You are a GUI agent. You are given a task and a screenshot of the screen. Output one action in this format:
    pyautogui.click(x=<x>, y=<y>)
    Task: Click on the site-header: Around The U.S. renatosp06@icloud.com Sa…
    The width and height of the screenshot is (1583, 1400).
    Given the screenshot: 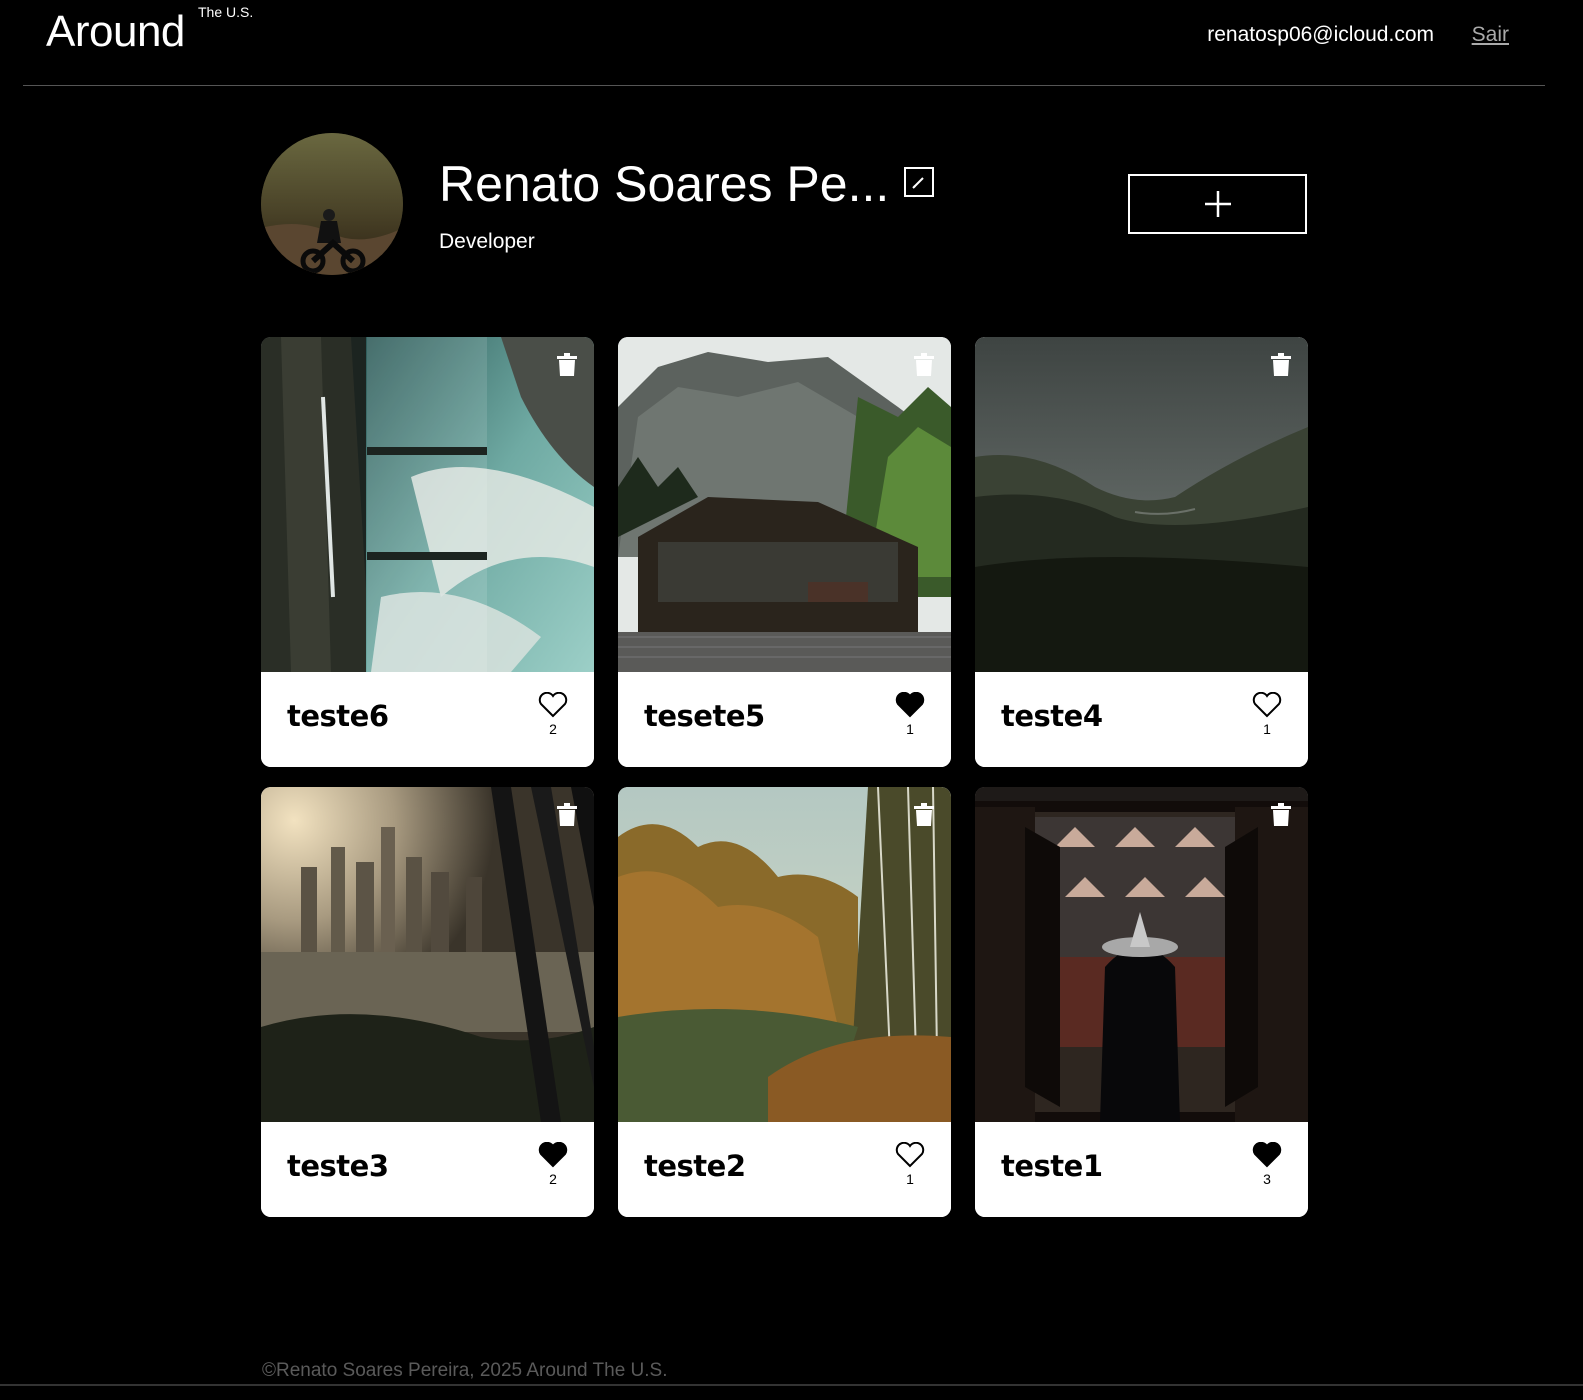 What is the action you would take?
    pyautogui.click(x=784, y=43)
    